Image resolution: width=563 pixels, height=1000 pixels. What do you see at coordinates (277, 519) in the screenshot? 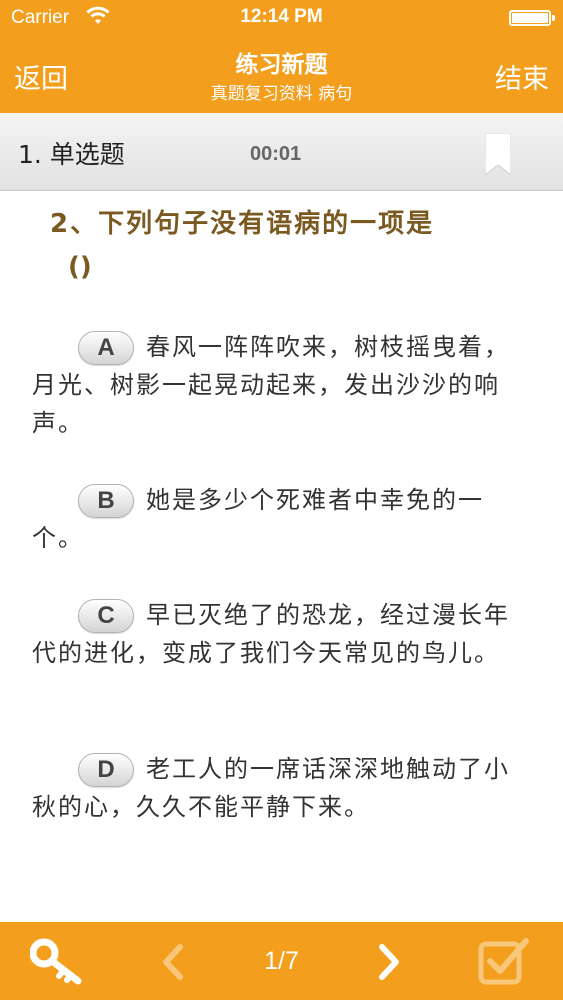
I see `option-b: B 她是多少个死难者中幸免的一个。` at bounding box center [277, 519].